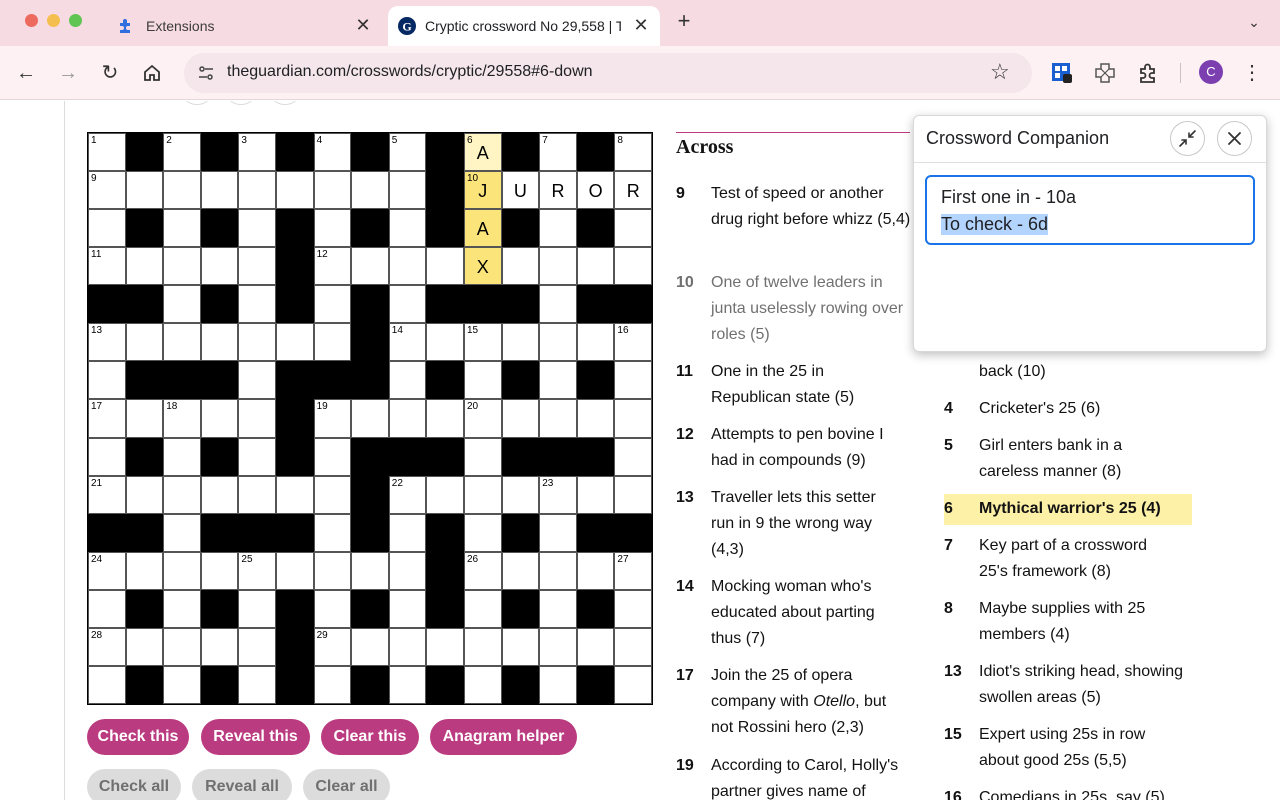 The height and width of the screenshot is (800, 1280). Describe the element at coordinates (483, 152) in the screenshot. I see `grid-cell: 6A` at that location.